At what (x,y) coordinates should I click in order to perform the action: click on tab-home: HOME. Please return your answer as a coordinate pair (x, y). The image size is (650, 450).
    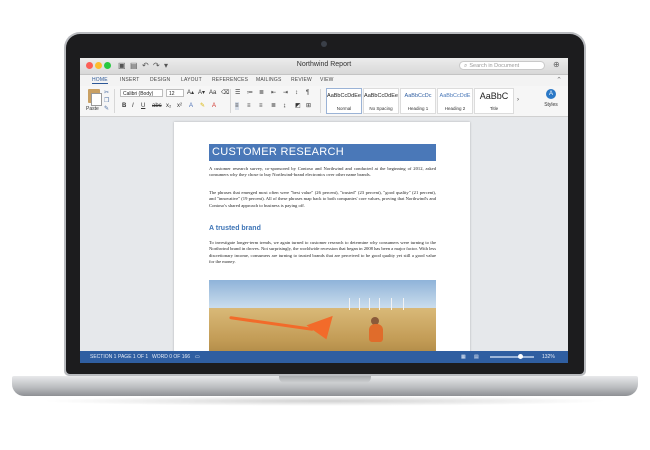
    Looking at the image, I should click on (100, 80).